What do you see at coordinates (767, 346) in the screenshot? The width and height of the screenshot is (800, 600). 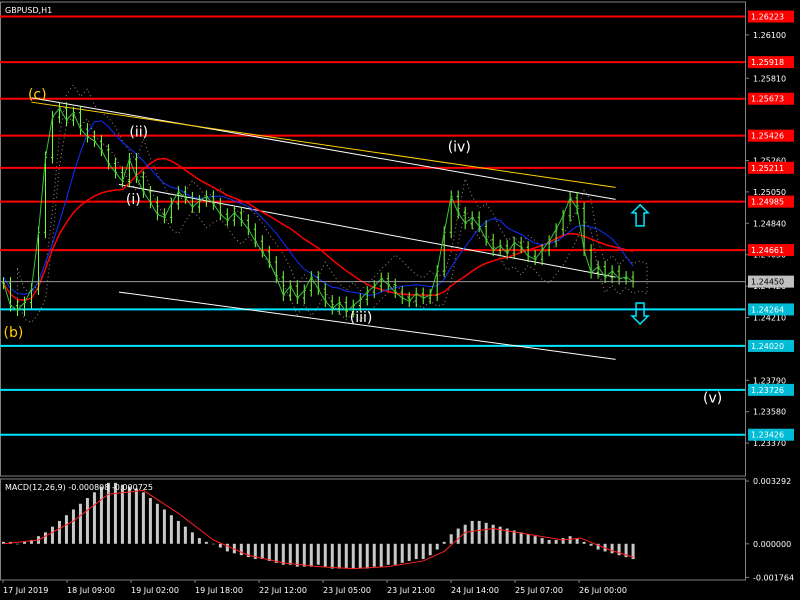 I see `support-level-tag-label: 1.24020` at bounding box center [767, 346].